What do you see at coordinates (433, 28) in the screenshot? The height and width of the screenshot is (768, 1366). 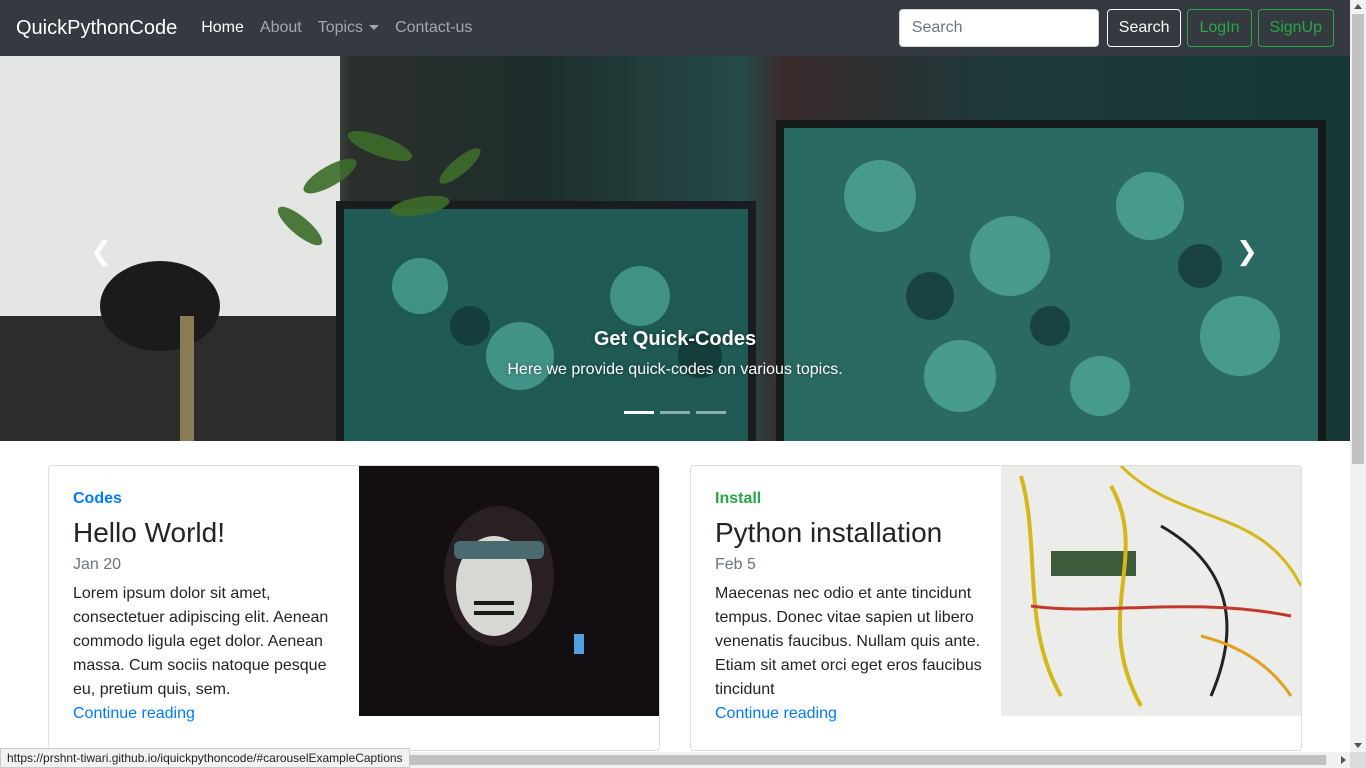 I see `nav-contact: Contact-us` at bounding box center [433, 28].